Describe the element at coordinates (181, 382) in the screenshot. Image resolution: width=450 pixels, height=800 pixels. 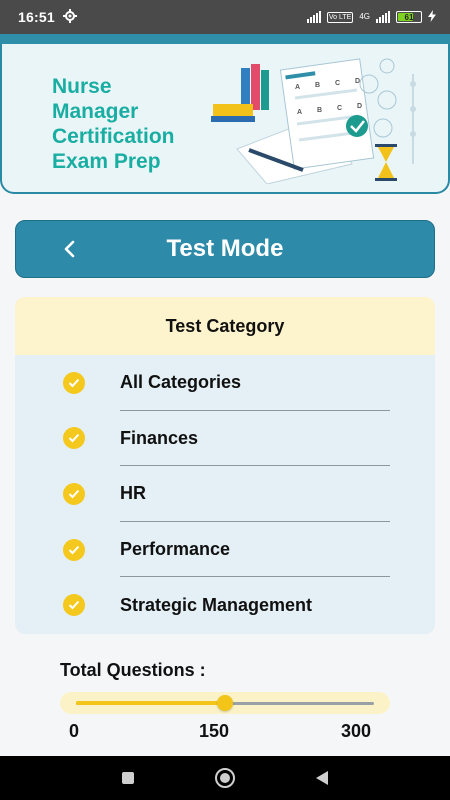
I see `category-label: All Categories` at that location.